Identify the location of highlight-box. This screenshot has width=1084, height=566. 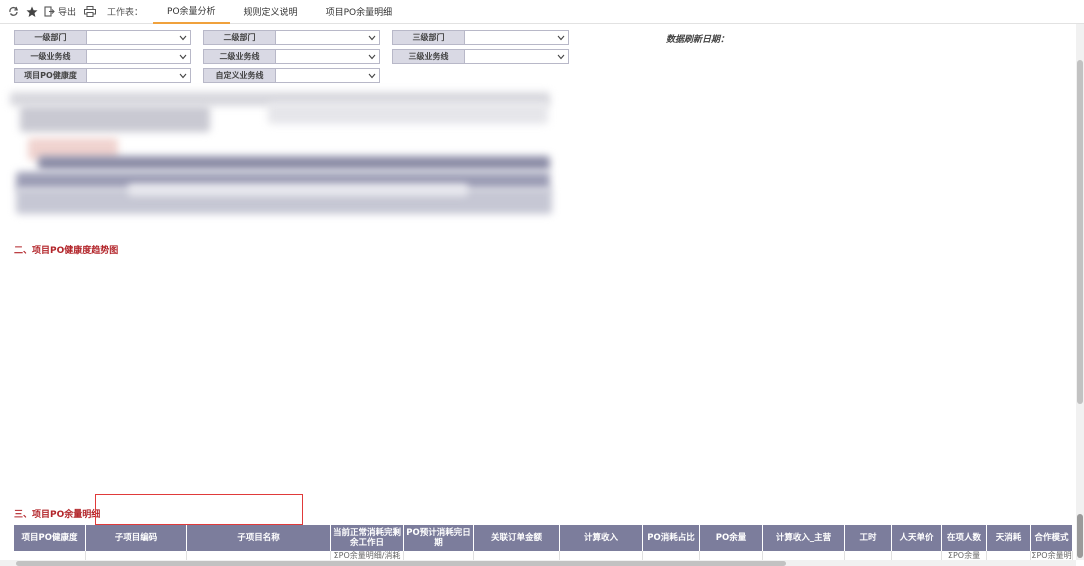
(199, 509).